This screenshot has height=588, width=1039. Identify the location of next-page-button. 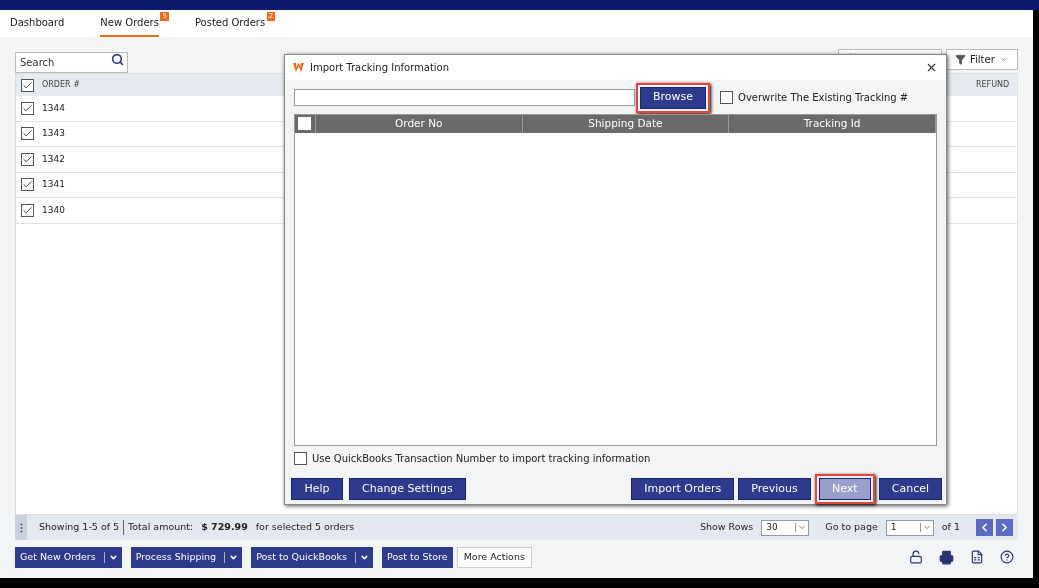
(1004, 527).